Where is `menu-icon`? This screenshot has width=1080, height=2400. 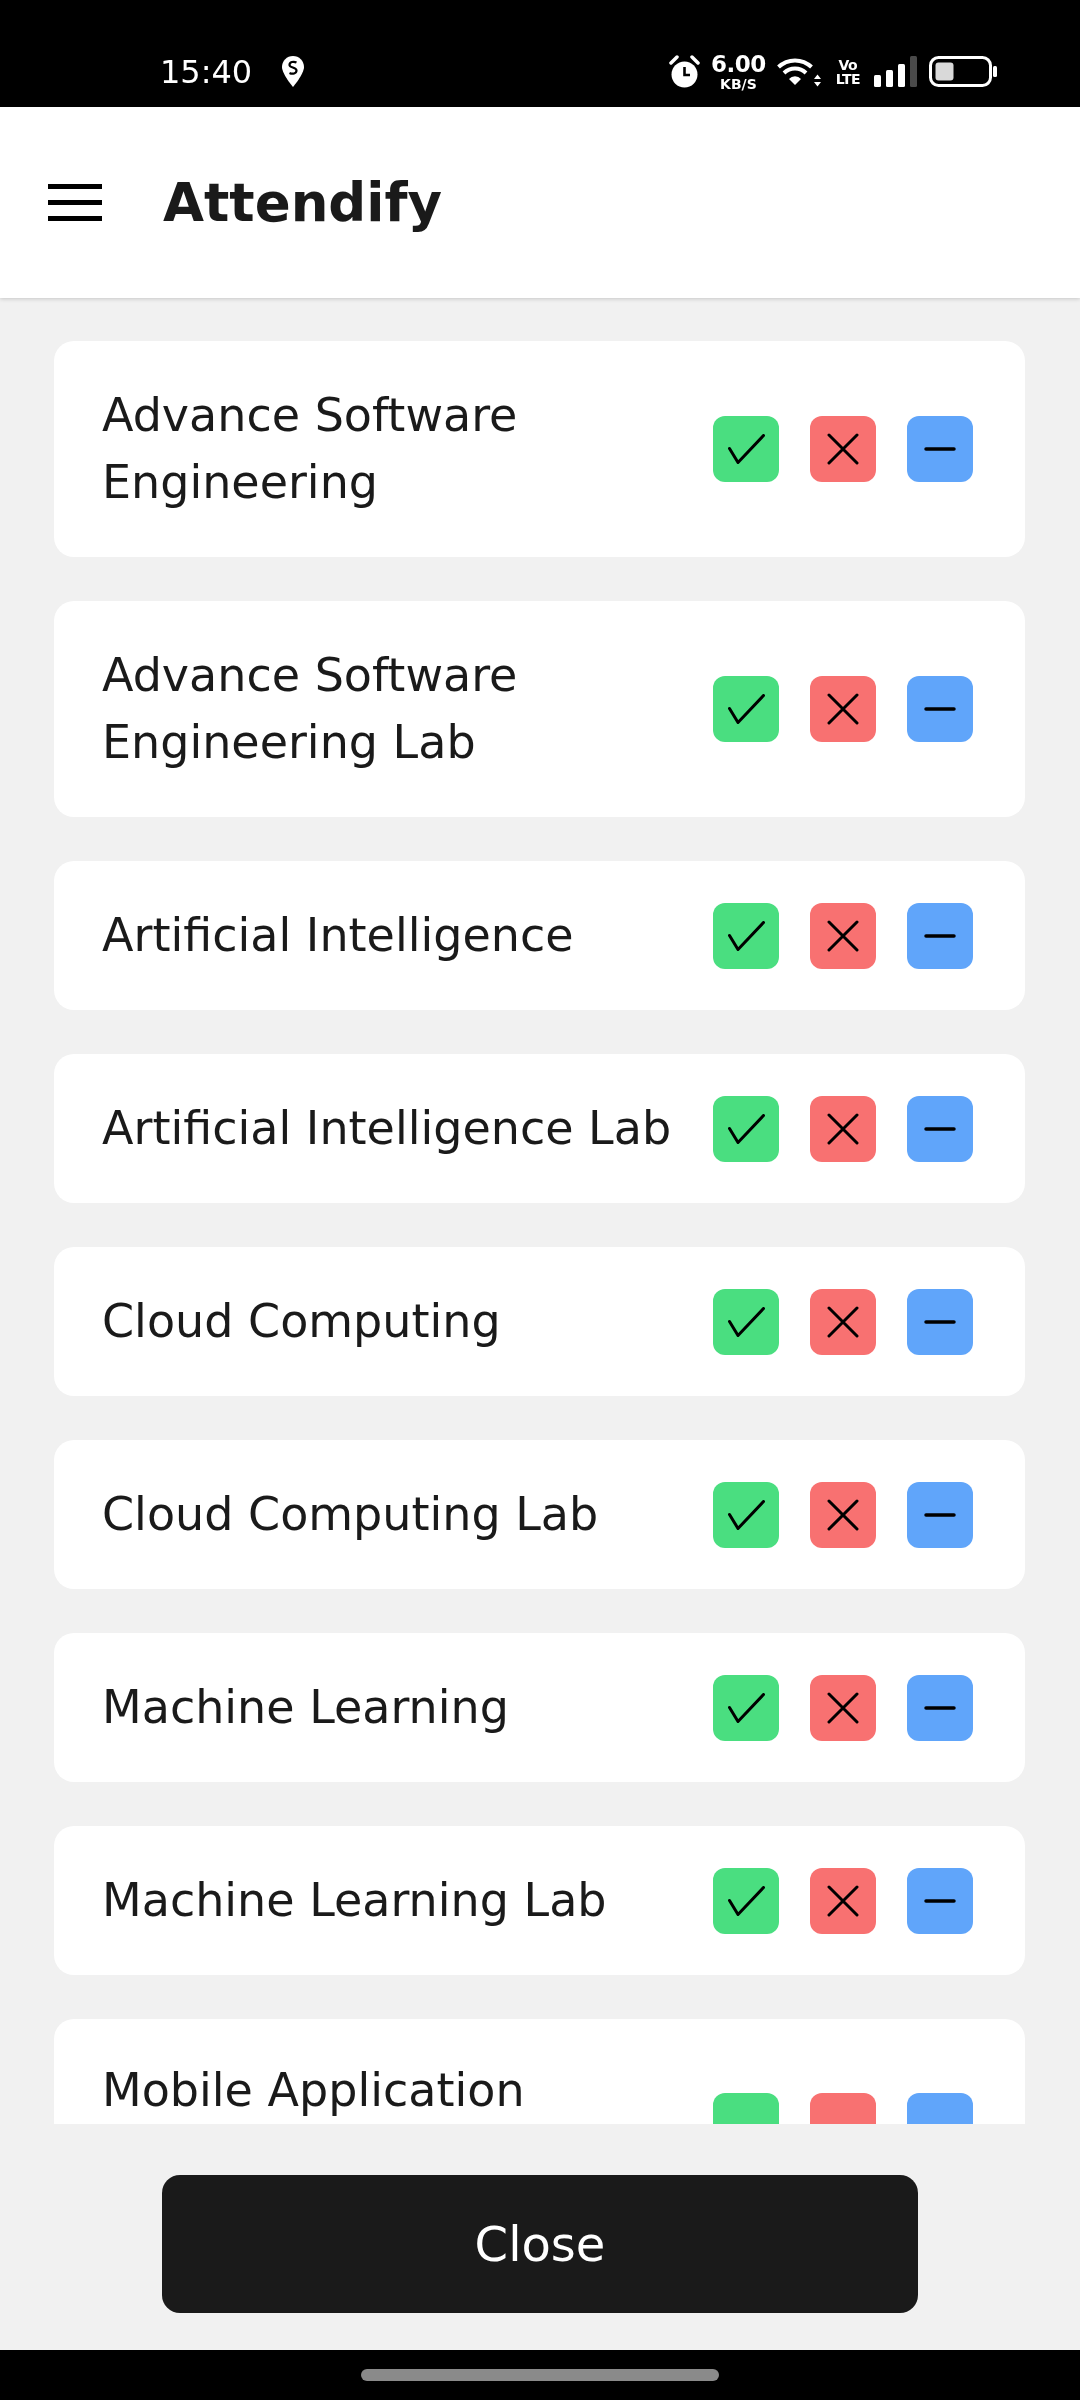
menu-icon is located at coordinates (75, 202).